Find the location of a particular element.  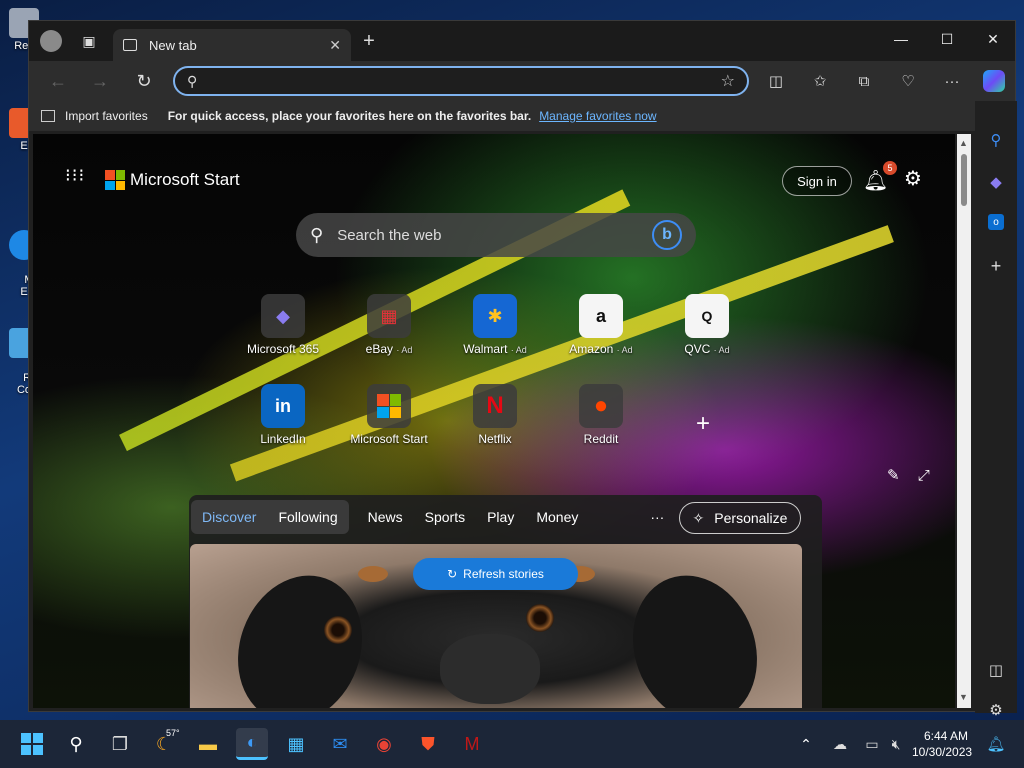

favorites-button: ✩ is located at coordinates (820, 81).